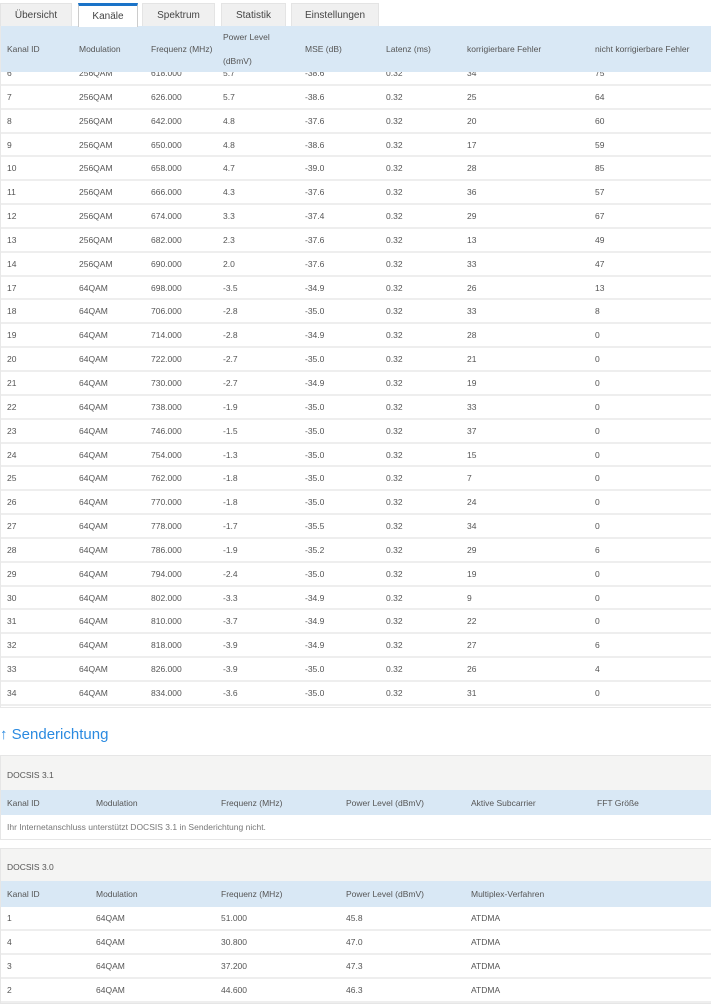 The image size is (711, 1004). I want to click on cell-nicht-korrigierbare-fehler: 59, so click(600, 144).